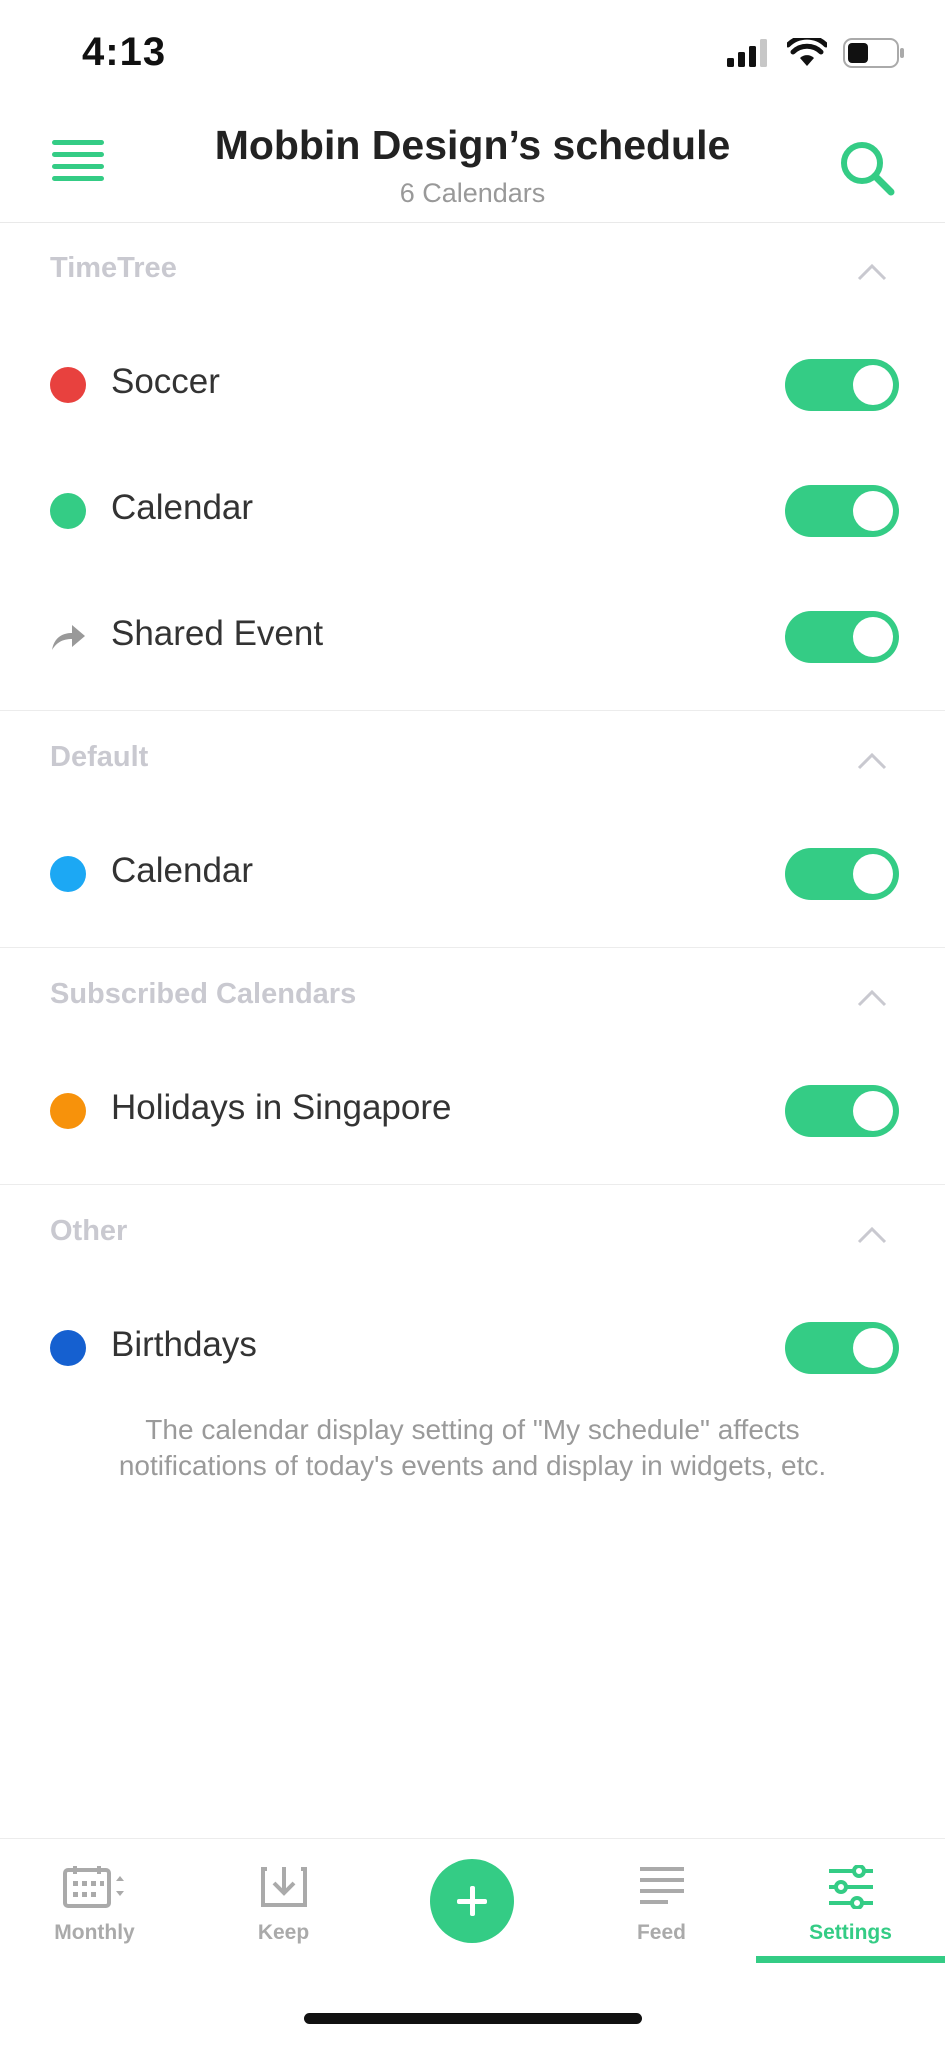 The height and width of the screenshot is (2048, 945). I want to click on section-title: Subscribed Calendars, so click(203, 994).